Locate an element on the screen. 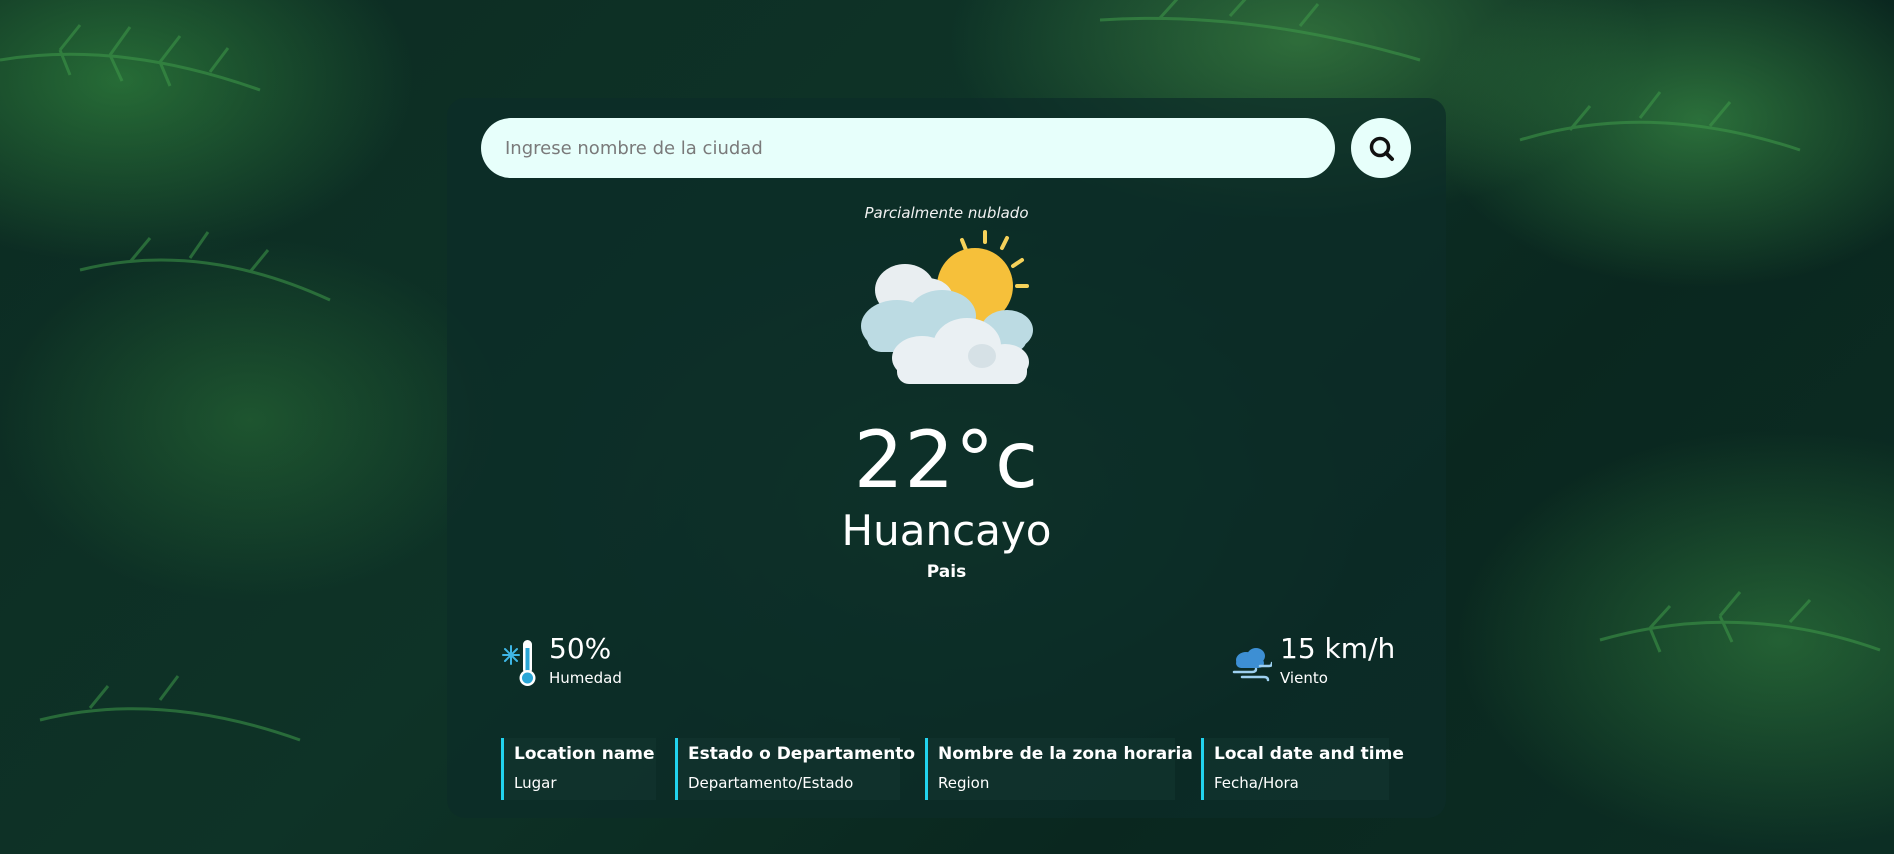  search-icon is located at coordinates (1381, 148).